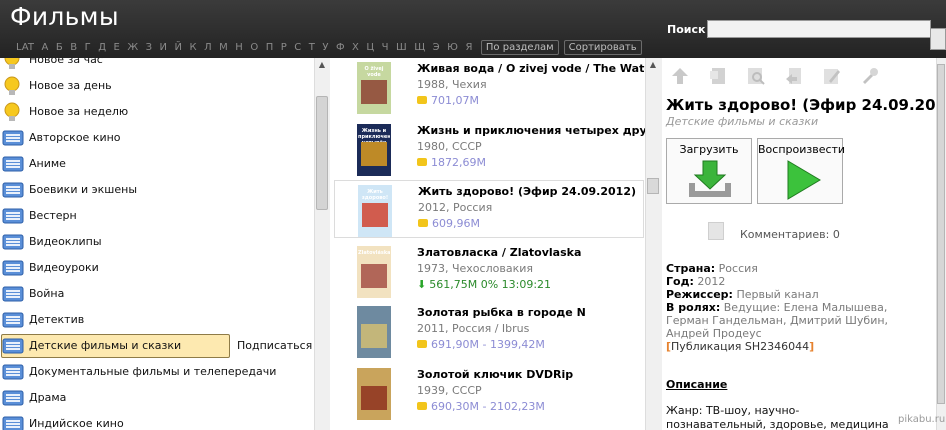  I want to click on sort-button: Сортировать, so click(602, 47).